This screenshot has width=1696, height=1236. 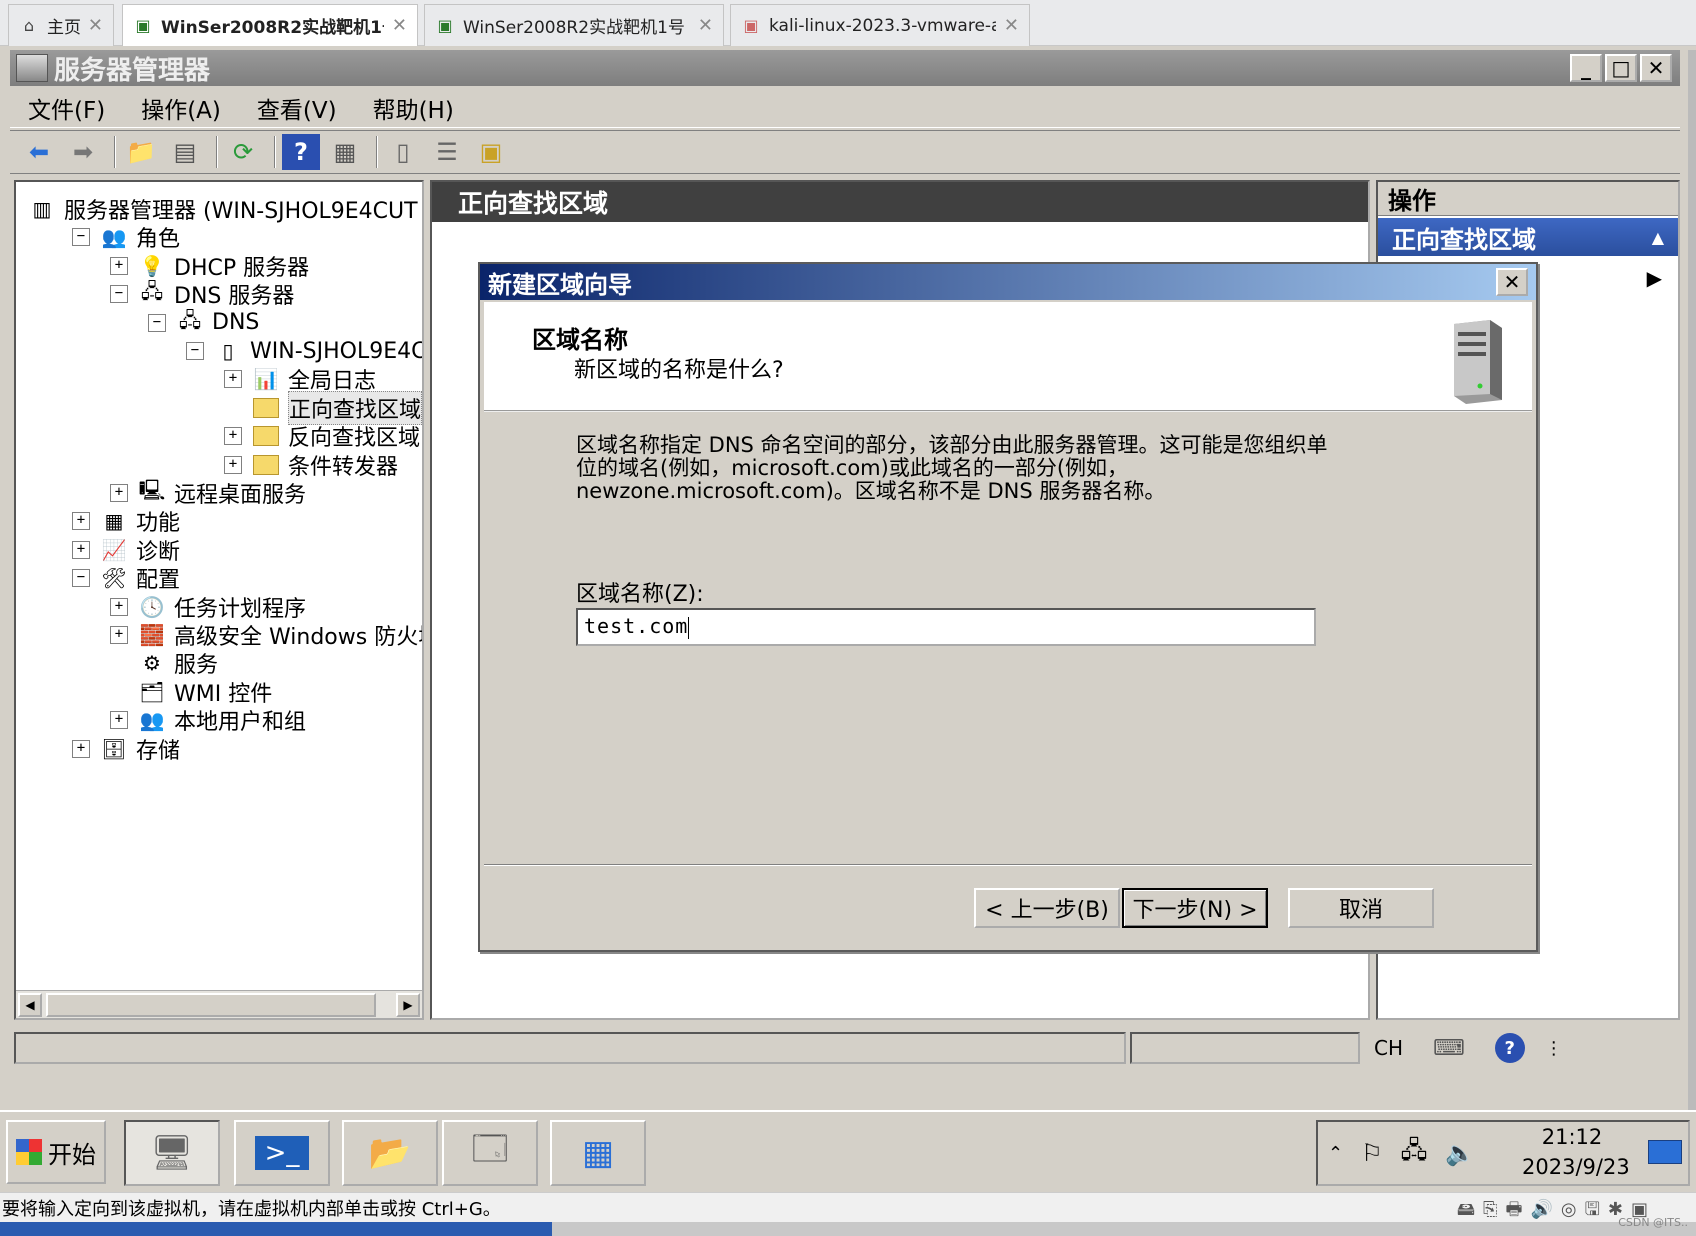 I want to click on tree-node: − 🖧 DNS, so click(x=203, y=323).